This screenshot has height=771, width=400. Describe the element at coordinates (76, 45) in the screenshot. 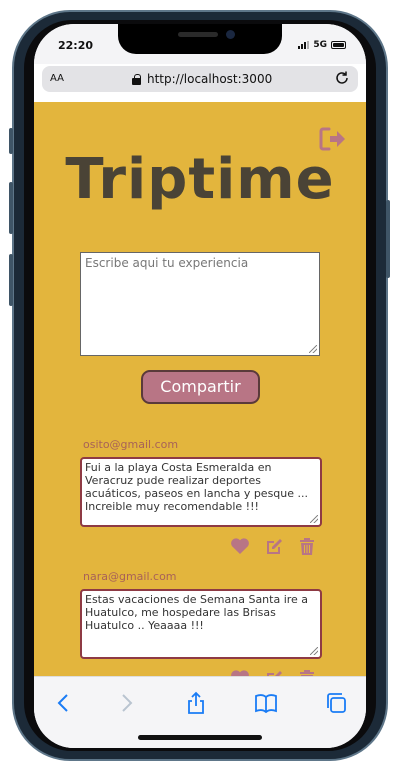

I see `status-time: 22:20` at that location.